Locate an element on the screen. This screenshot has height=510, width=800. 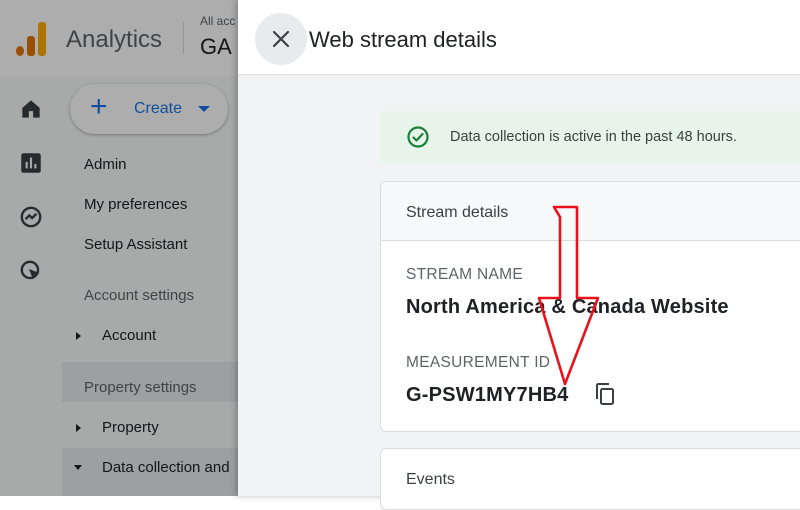
stream-details-header: Stream details is located at coordinates (590, 211).